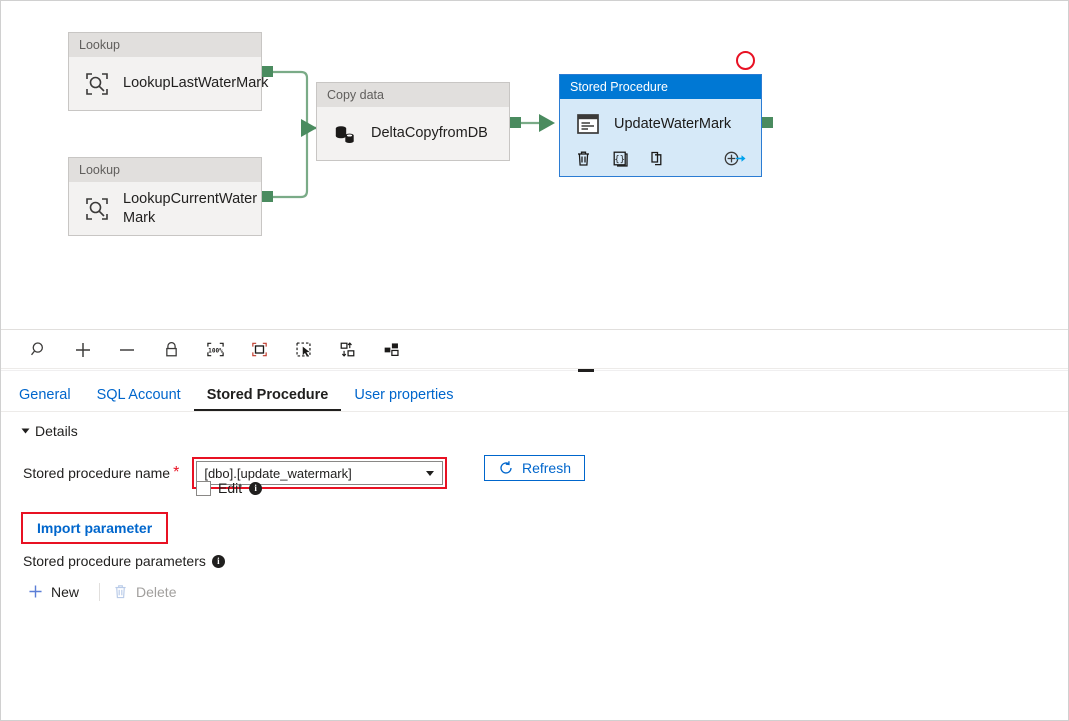 This screenshot has height=721, width=1069. I want to click on code-icon: {}, so click(620, 158).